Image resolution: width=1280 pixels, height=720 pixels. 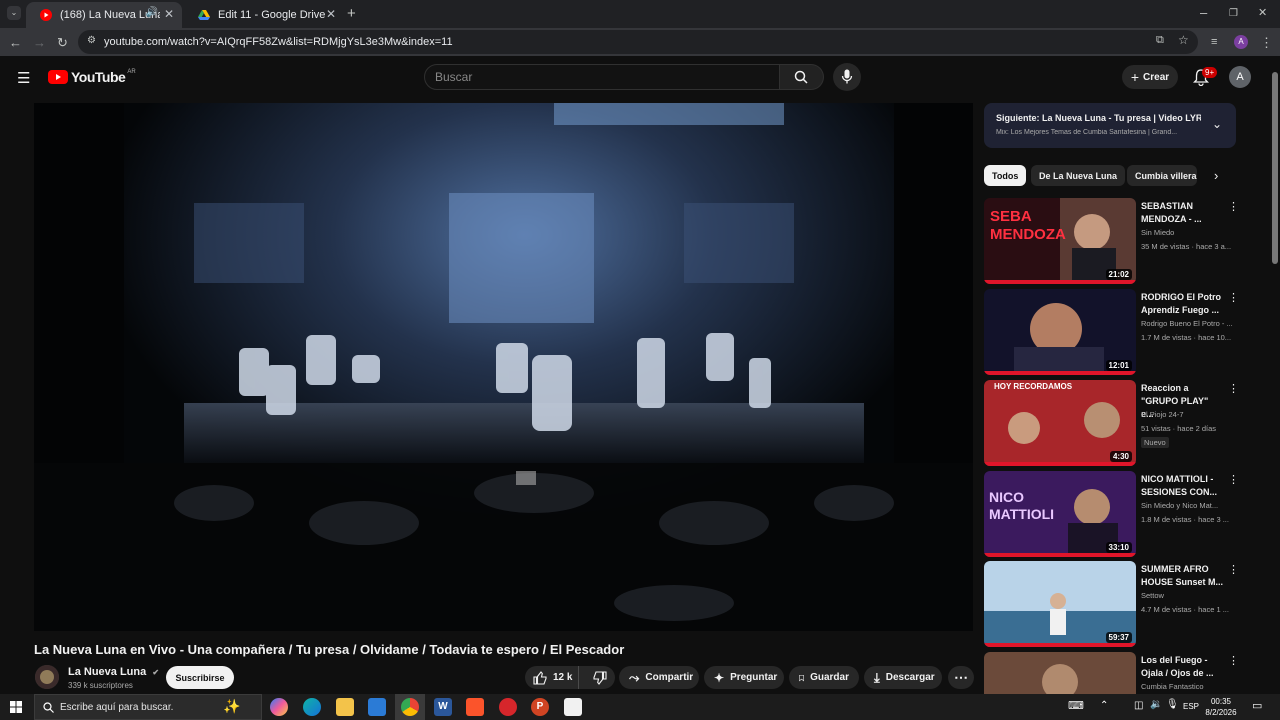 I want to click on file-explorer-app-icon, so click(x=345, y=707).